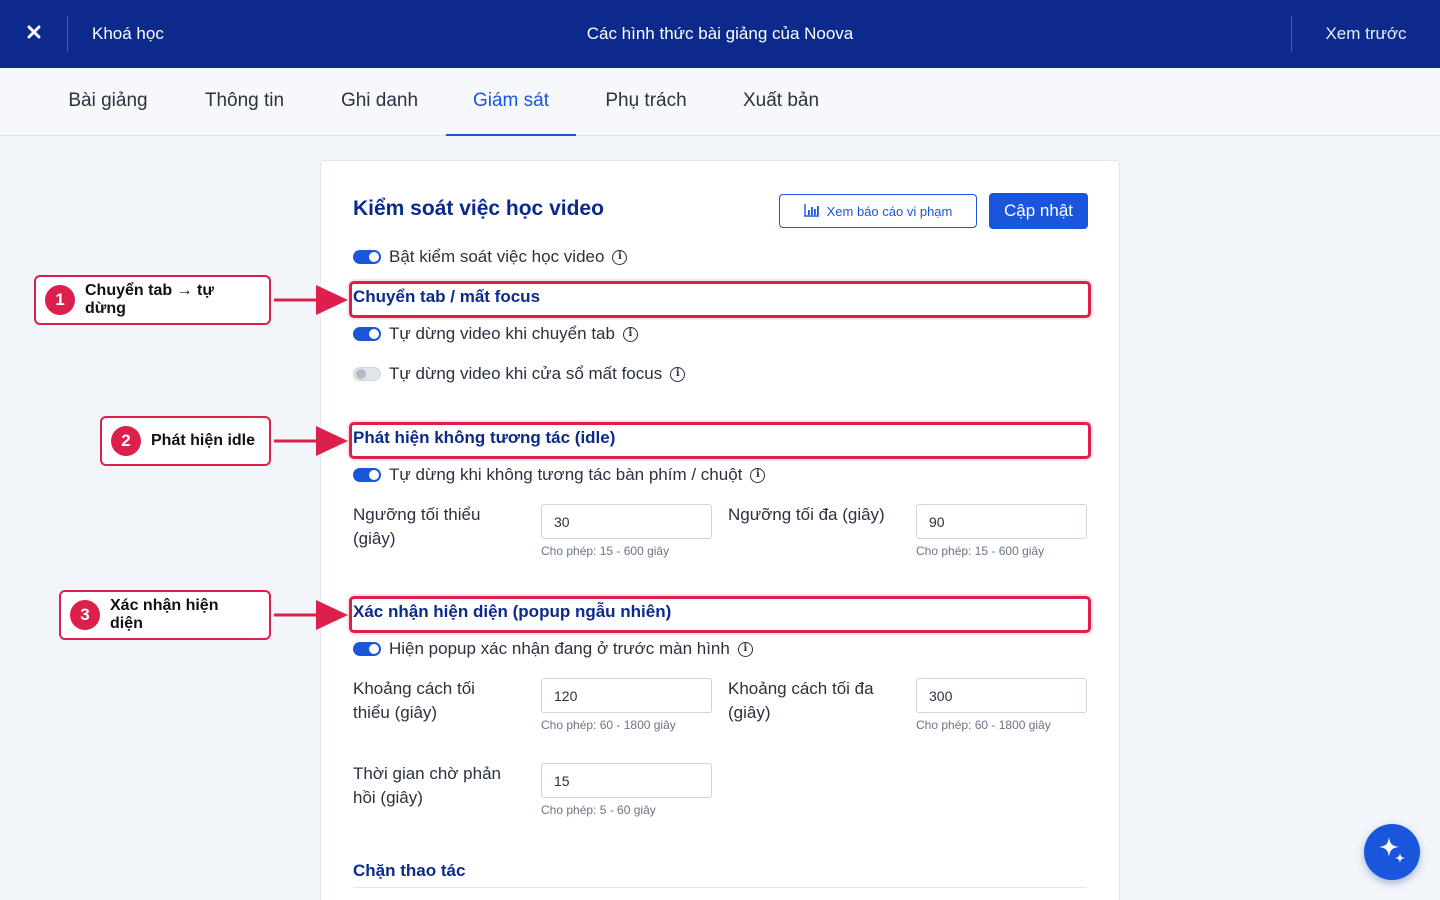 This screenshot has height=900, width=1440. What do you see at coordinates (447, 296) in the screenshot?
I see `section-title-tab-focus: Chuyển tab / mất focus` at bounding box center [447, 296].